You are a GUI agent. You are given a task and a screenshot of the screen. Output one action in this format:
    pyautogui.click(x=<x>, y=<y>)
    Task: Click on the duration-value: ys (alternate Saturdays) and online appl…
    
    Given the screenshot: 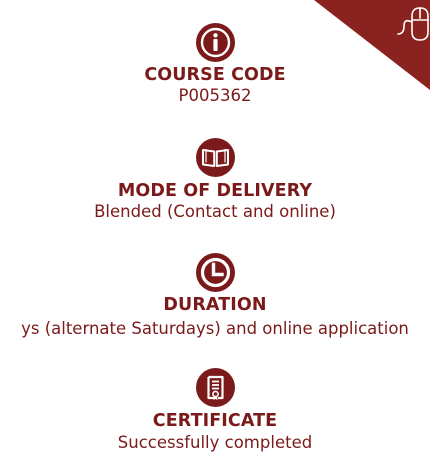 What is the action you would take?
    pyautogui.click(x=215, y=328)
    